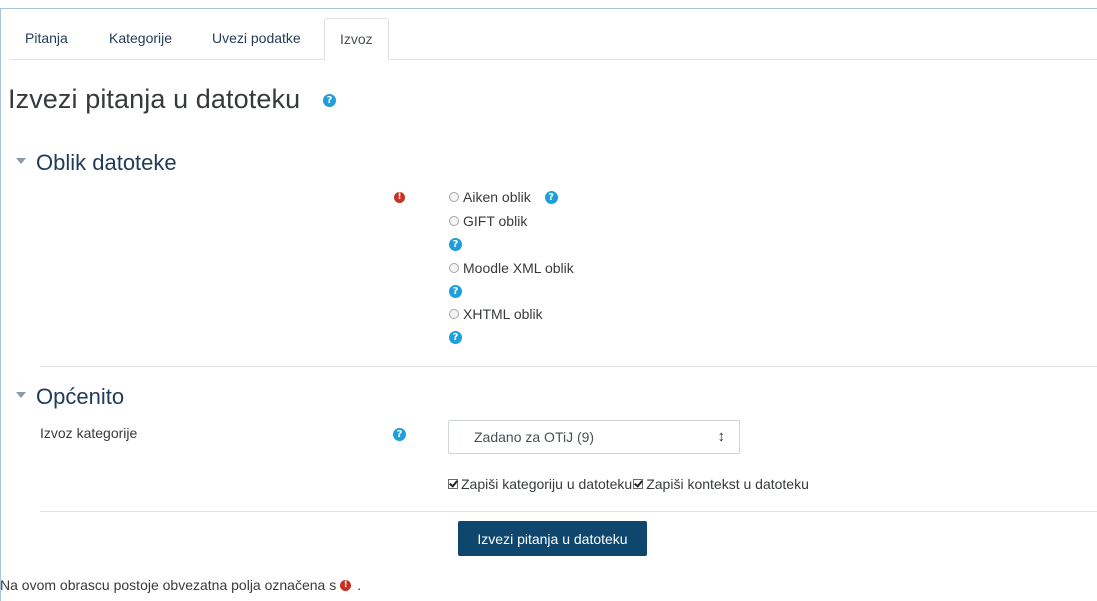  What do you see at coordinates (518, 268) in the screenshot?
I see `radio-label-moodle-xml: Moodle XML oblik` at bounding box center [518, 268].